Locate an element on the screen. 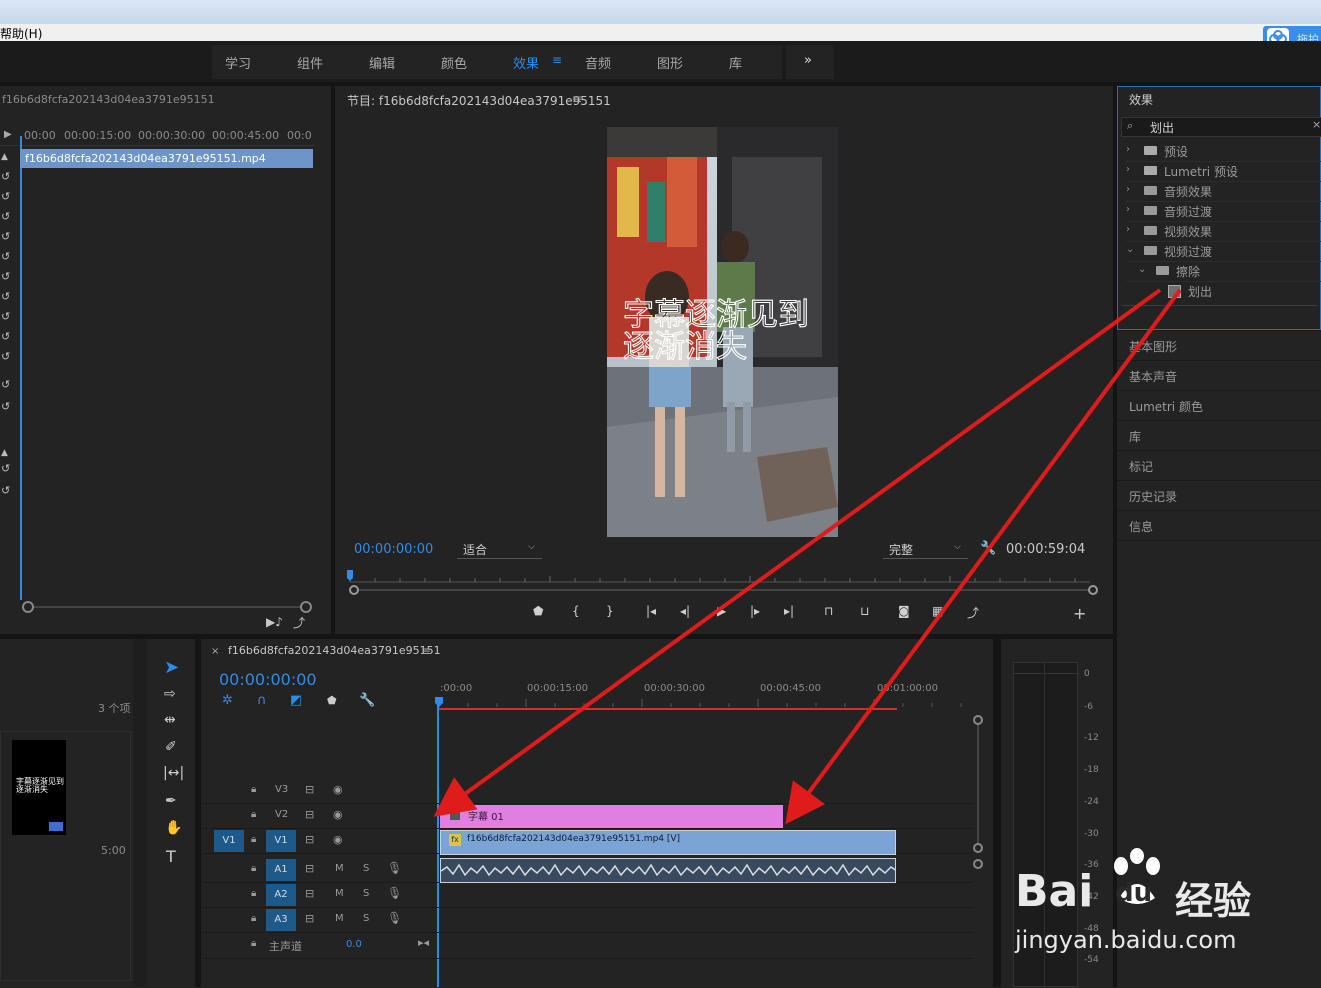 The height and width of the screenshot is (988, 1321). program-scrubber is located at coordinates (722, 583).